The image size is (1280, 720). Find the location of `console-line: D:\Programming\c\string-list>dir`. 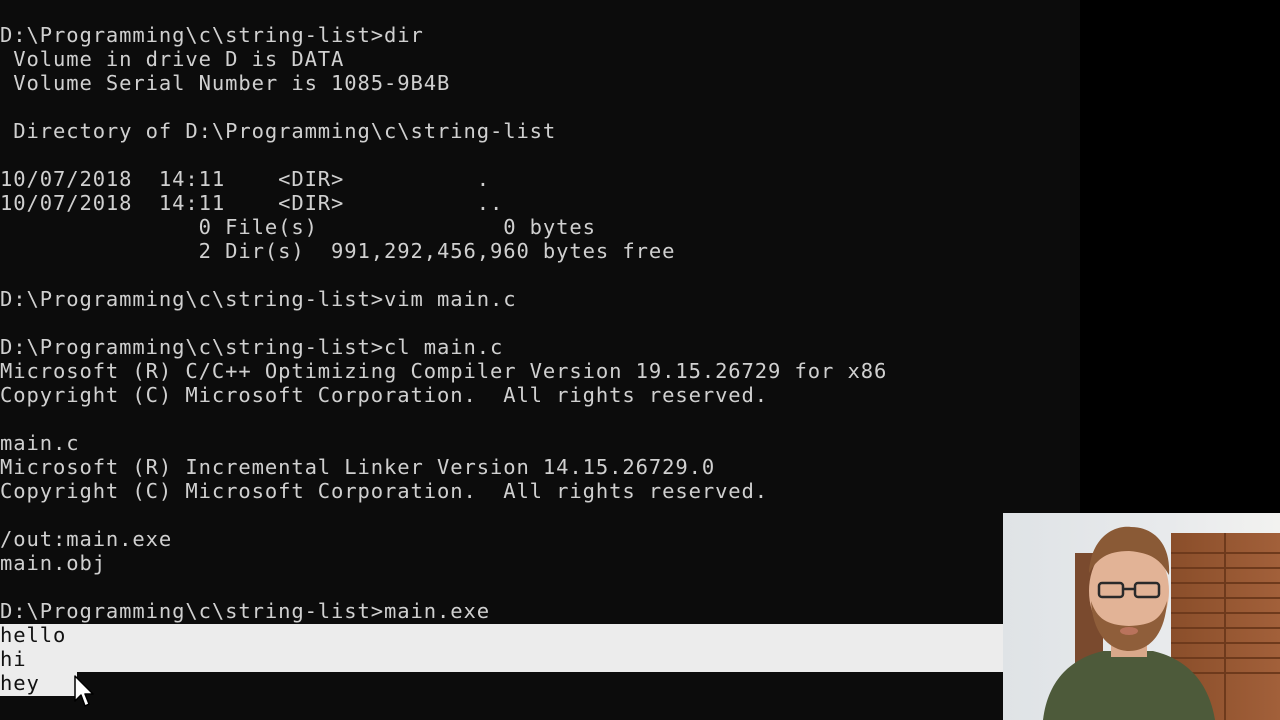

console-line: D:\Programming\c\string-list>dir is located at coordinates (212, 35).